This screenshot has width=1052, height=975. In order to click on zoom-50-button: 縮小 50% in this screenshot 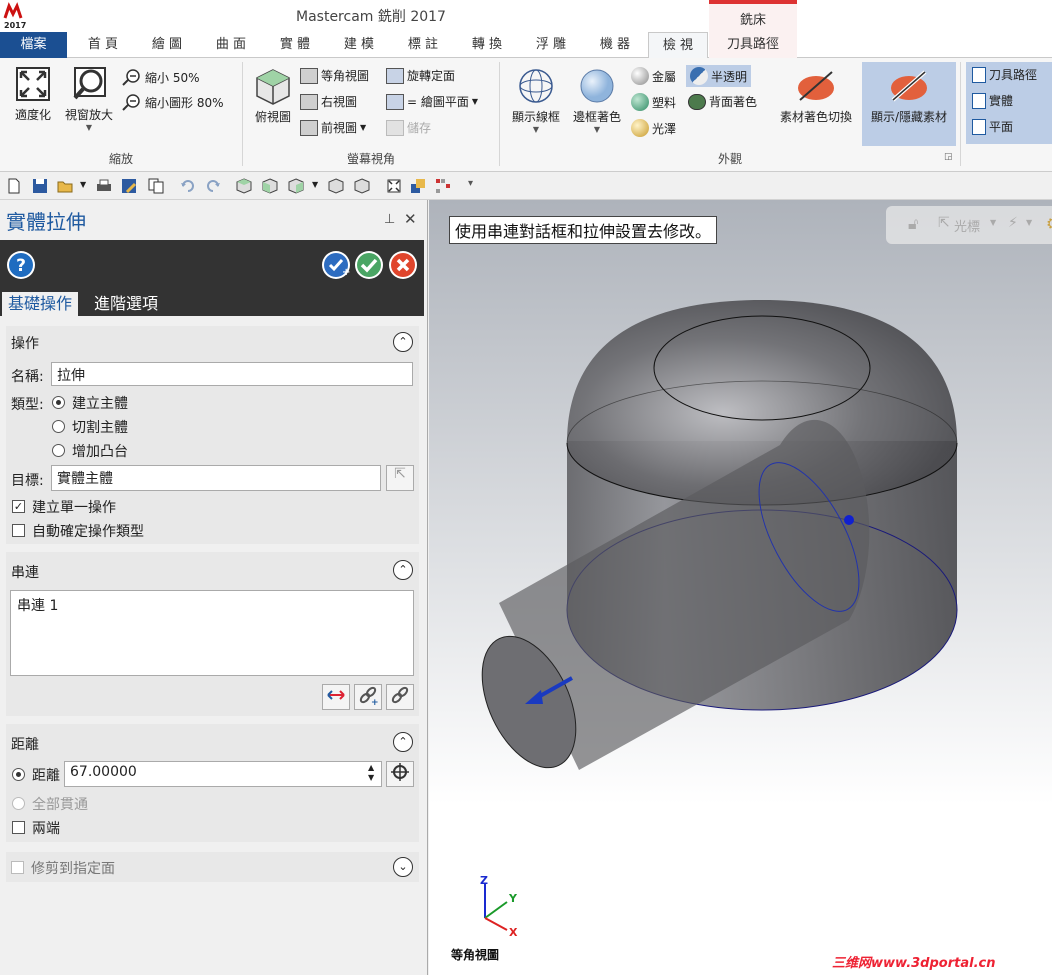, I will do `click(161, 77)`.